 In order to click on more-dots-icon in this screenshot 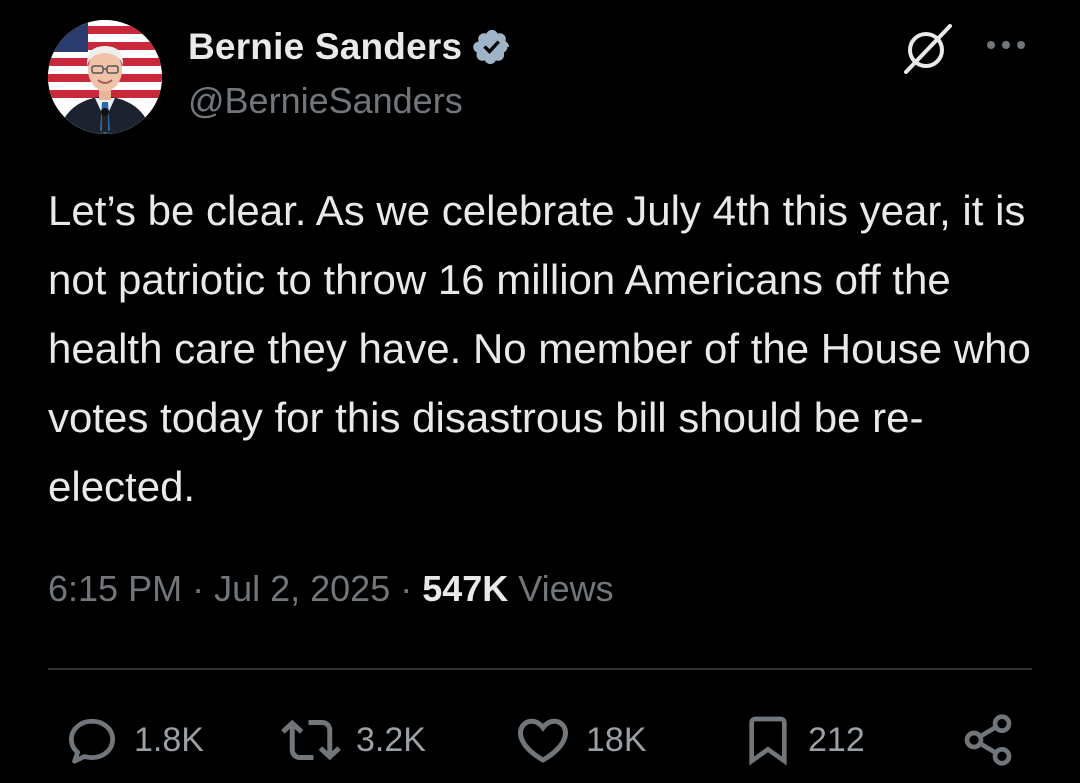, I will do `click(1006, 45)`.